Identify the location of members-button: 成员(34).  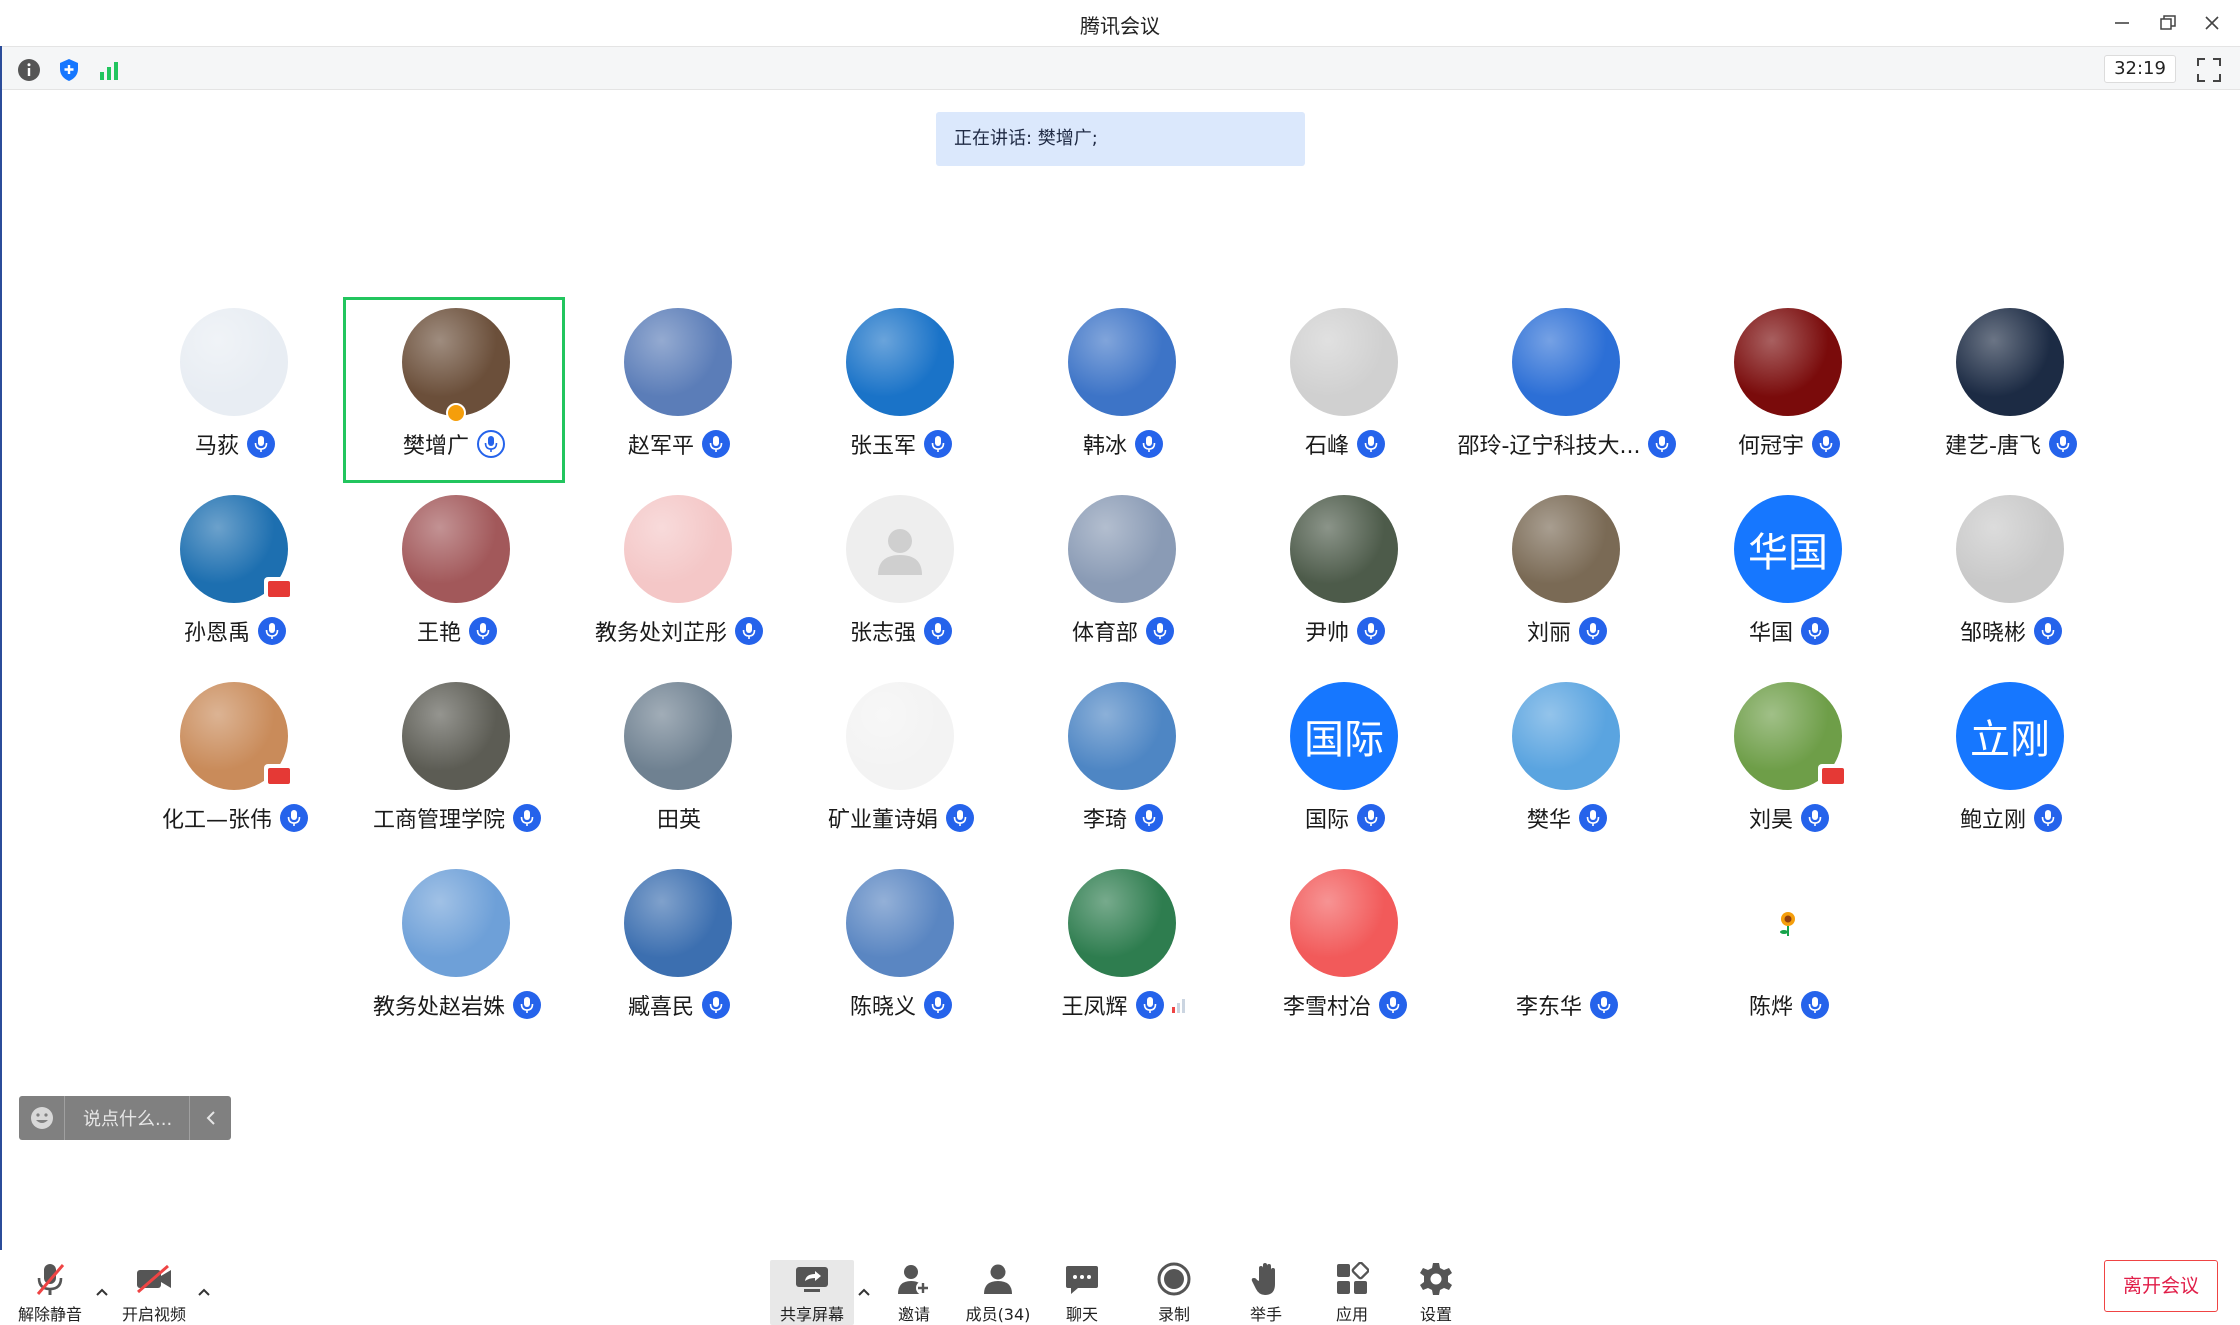
(998, 1292).